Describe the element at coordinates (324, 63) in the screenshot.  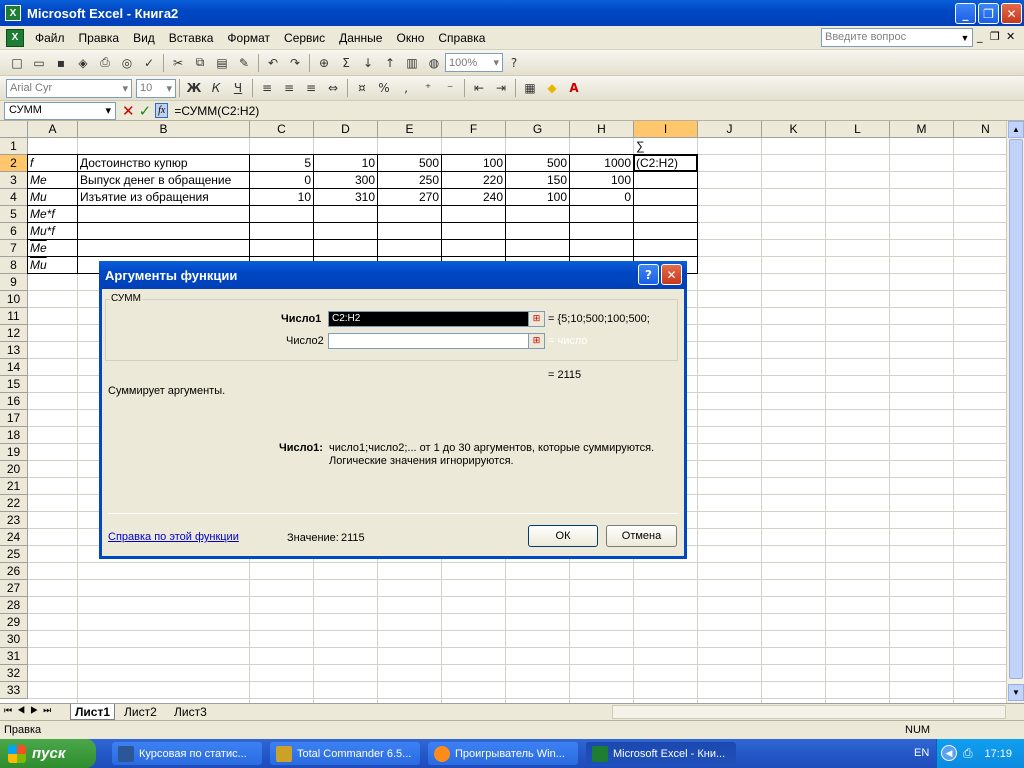
I see `hyperlink-icon: ⊕` at that location.